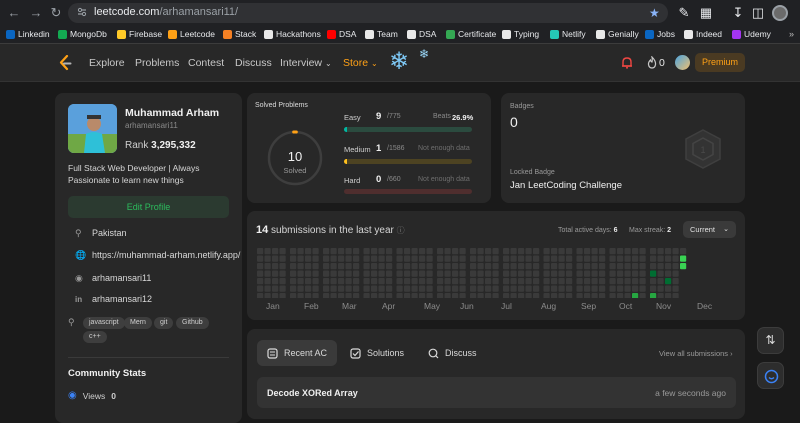 The image size is (800, 423). What do you see at coordinates (138, 323) in the screenshot?
I see `skill-tag: Mern` at bounding box center [138, 323].